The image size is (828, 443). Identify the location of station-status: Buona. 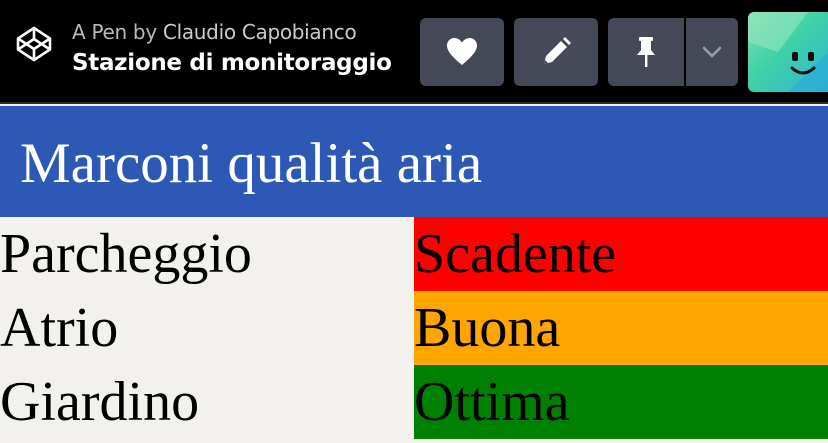
(621, 328).